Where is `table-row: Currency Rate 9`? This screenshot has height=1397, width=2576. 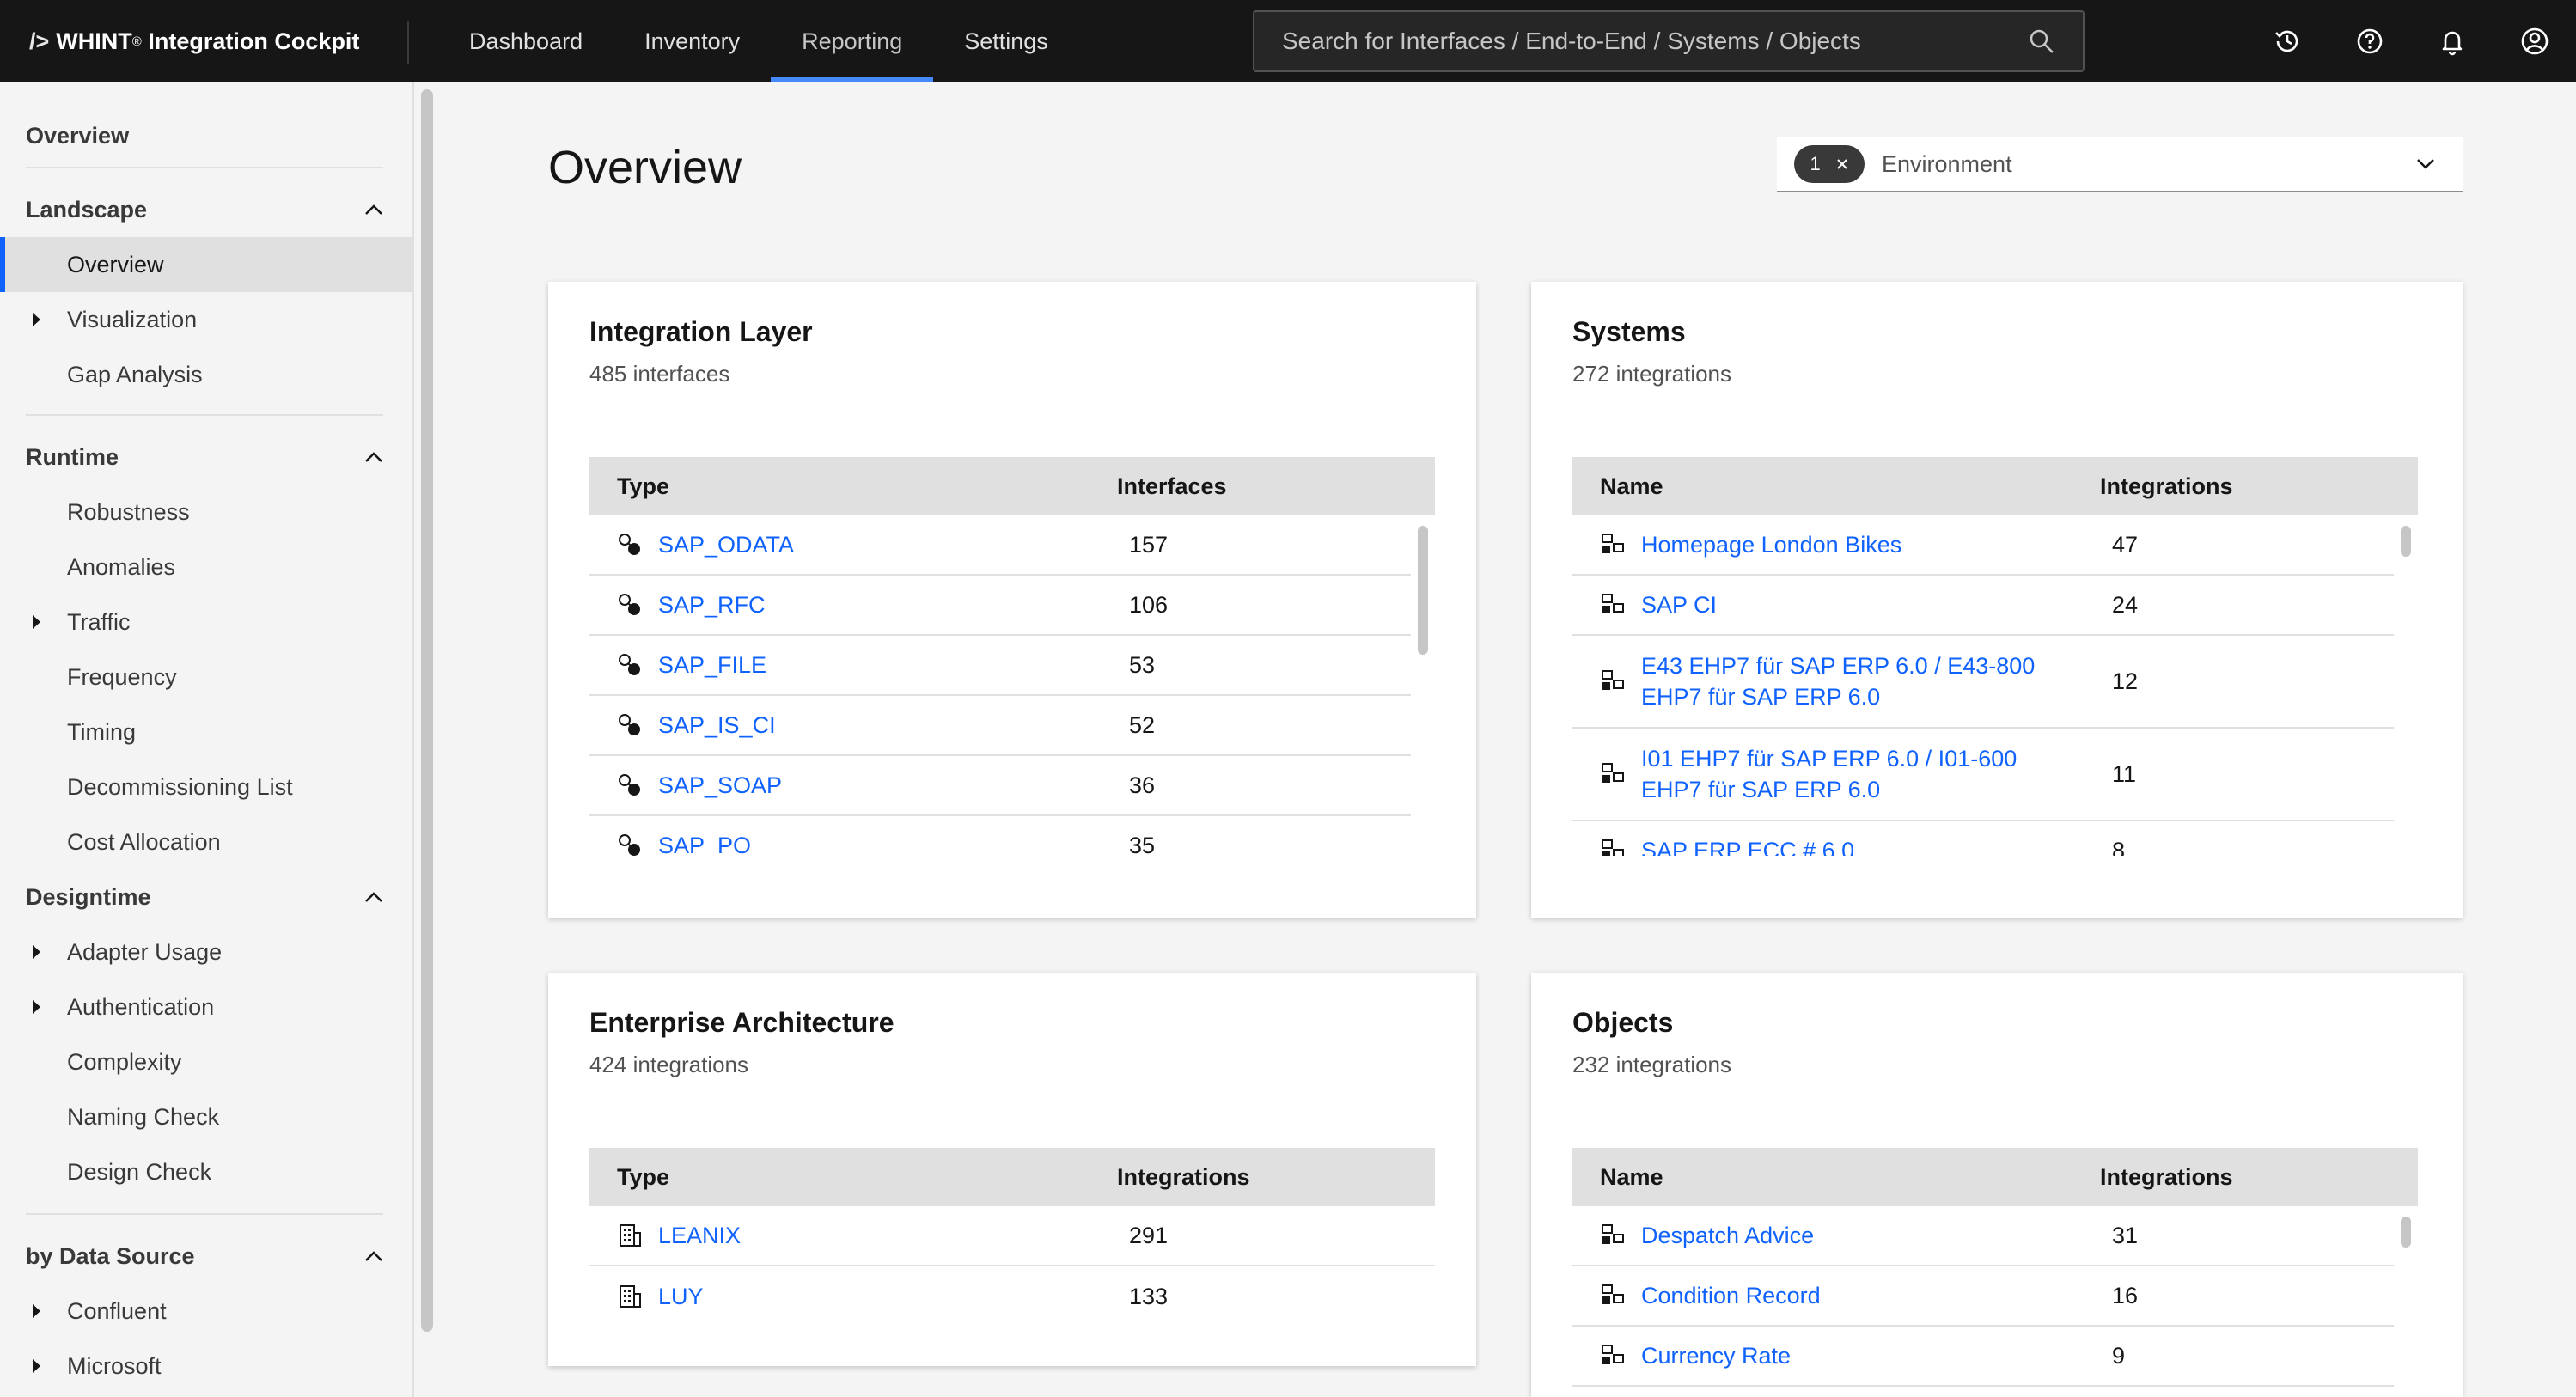
table-row: Currency Rate 9 is located at coordinates (1983, 1357).